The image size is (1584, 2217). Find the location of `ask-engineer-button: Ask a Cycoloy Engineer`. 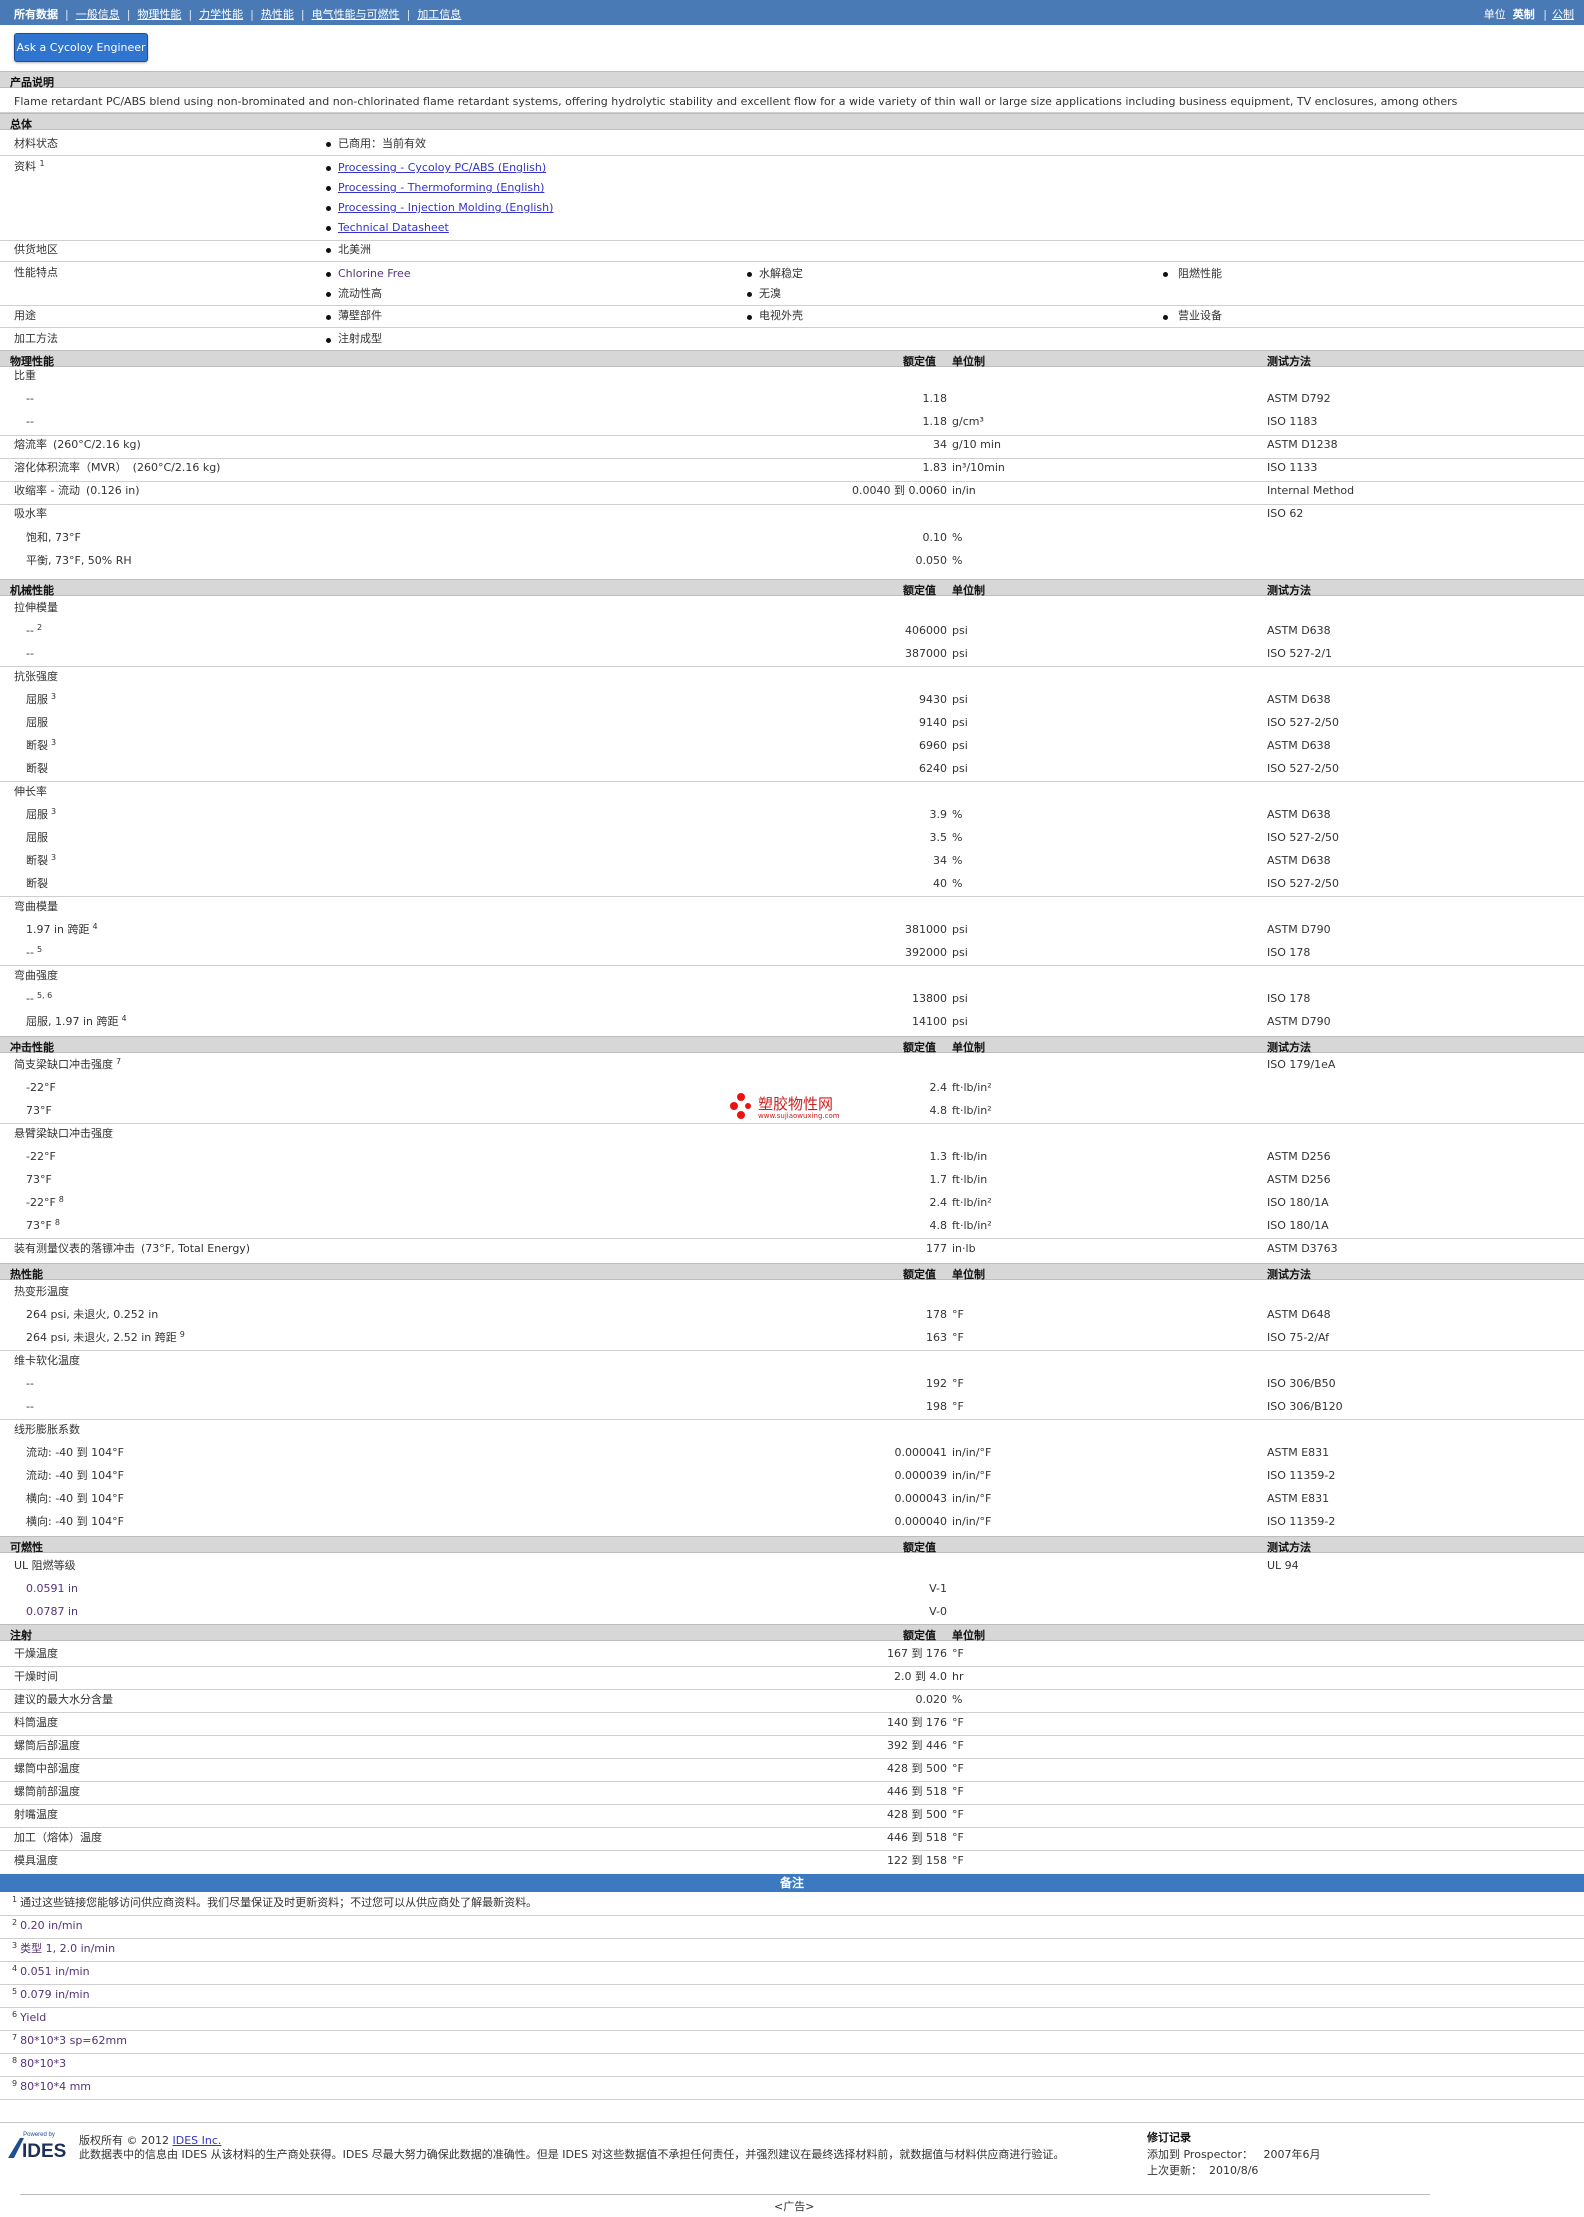

ask-engineer-button: Ask a Cycoloy Engineer is located at coordinates (81, 47).